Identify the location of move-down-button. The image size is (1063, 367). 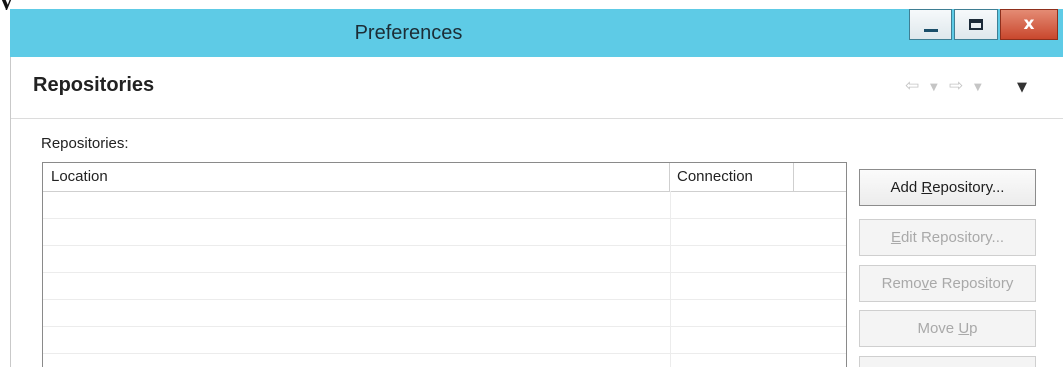
(947, 361).